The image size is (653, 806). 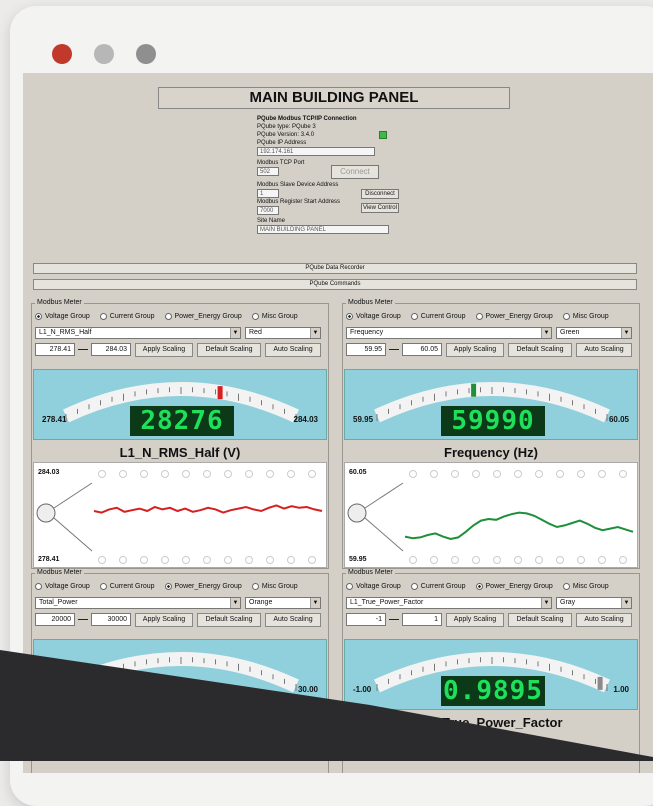 I want to click on trend-line, so click(x=519, y=526).